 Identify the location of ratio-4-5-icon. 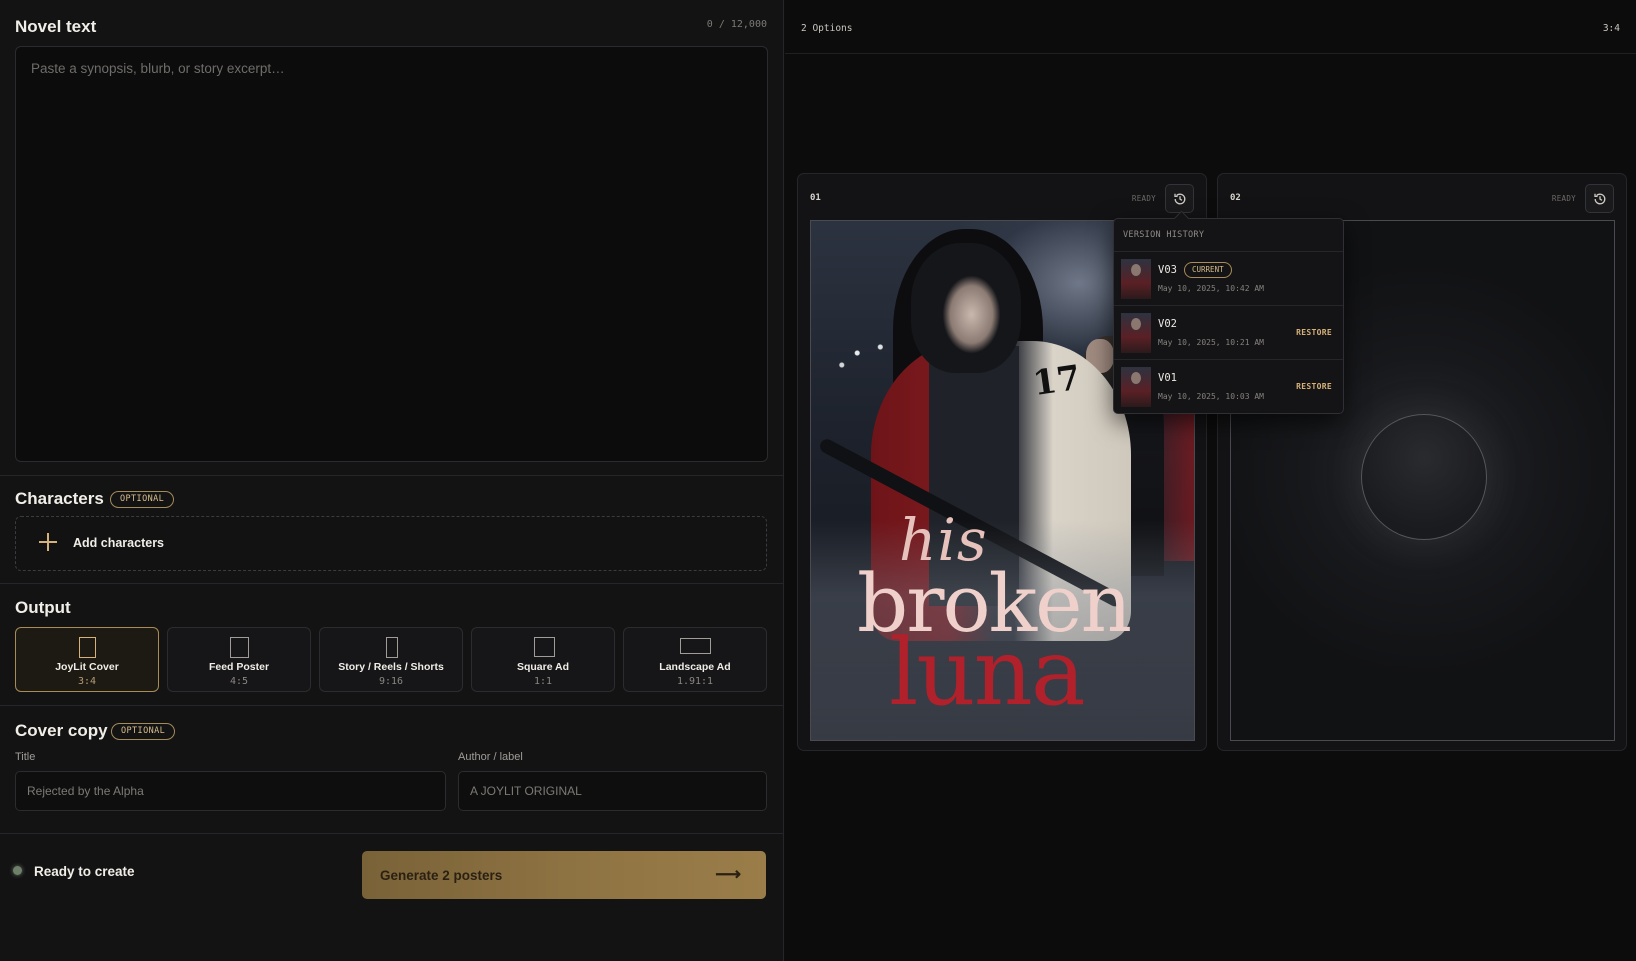
(239, 647).